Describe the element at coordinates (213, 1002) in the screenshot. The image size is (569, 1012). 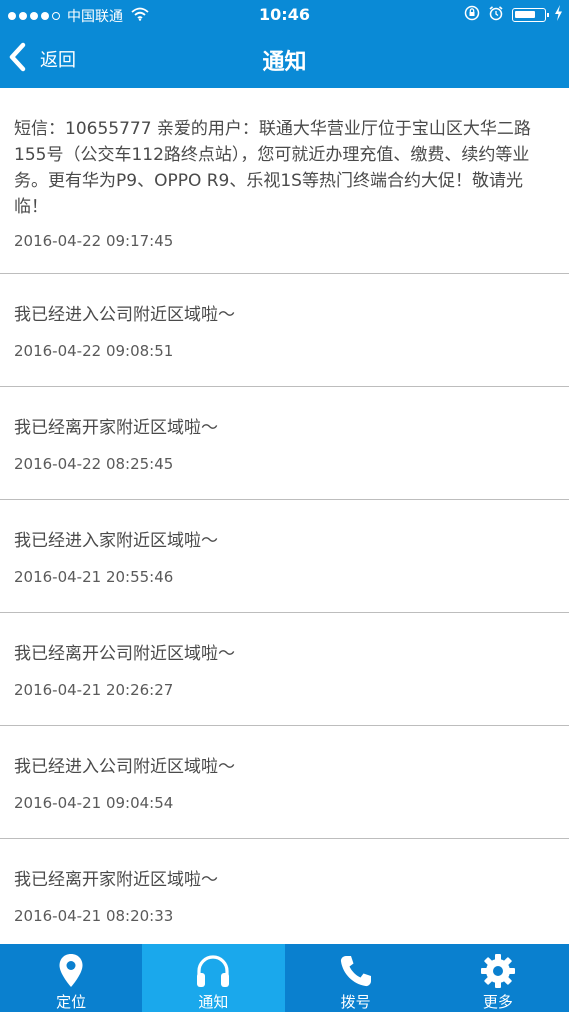
I see `tab-label: 通知` at that location.